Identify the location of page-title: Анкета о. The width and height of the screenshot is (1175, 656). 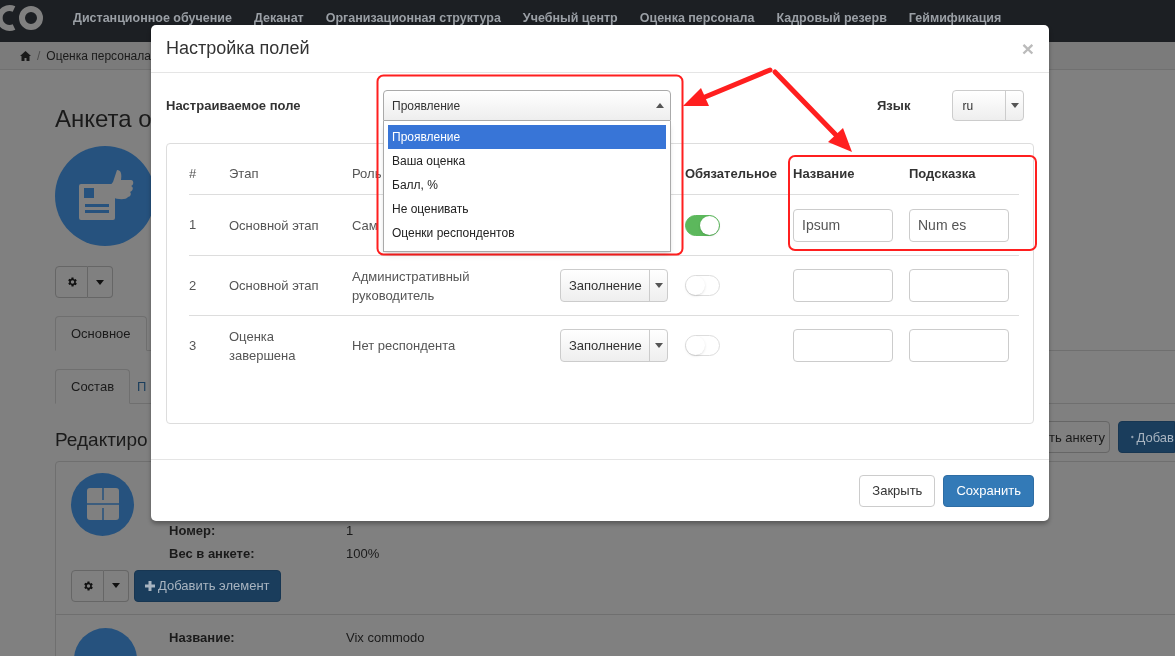
(103, 119).